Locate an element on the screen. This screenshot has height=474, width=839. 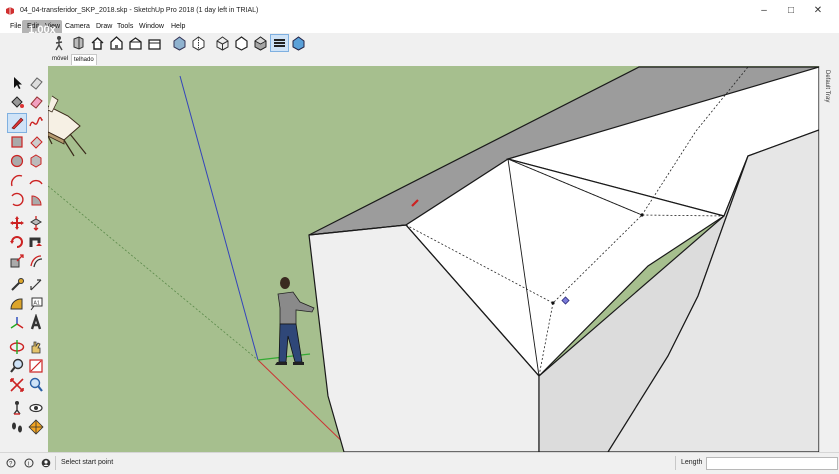
walk-footprints-icon is located at coordinates (17, 427).